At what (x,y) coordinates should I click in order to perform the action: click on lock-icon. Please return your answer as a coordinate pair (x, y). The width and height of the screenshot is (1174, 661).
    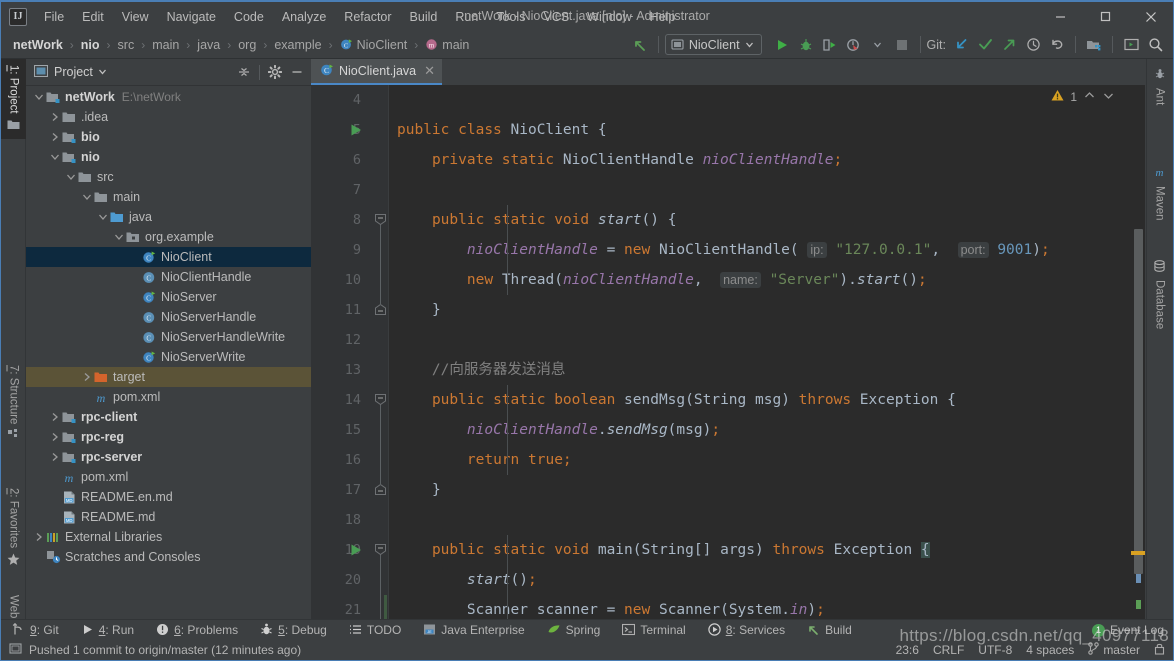
    Looking at the image, I should click on (1159, 650).